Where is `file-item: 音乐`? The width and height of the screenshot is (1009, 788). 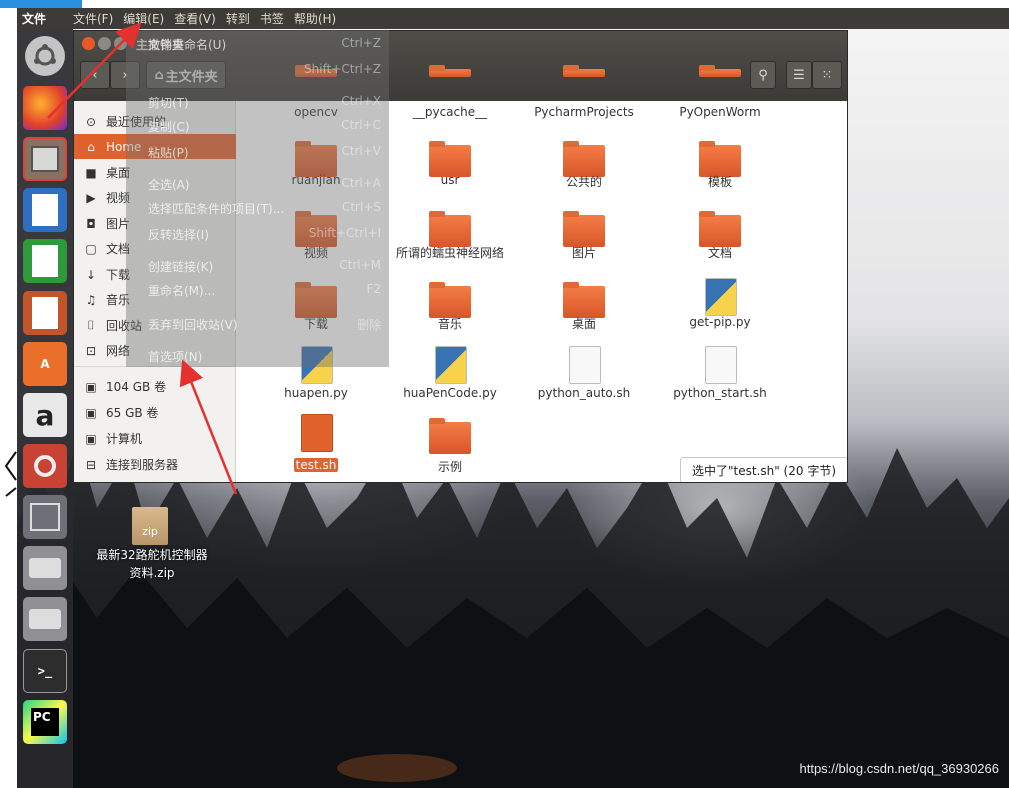 file-item: 音乐 is located at coordinates (450, 305).